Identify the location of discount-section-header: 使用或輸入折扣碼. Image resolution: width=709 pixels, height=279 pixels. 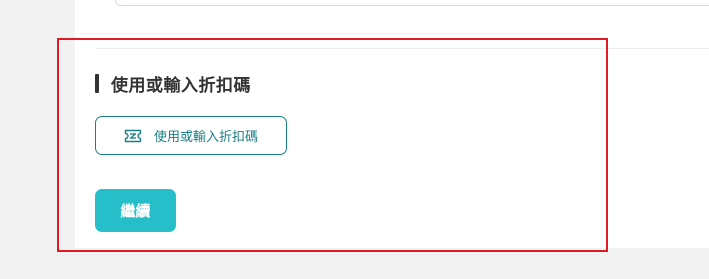
(173, 84).